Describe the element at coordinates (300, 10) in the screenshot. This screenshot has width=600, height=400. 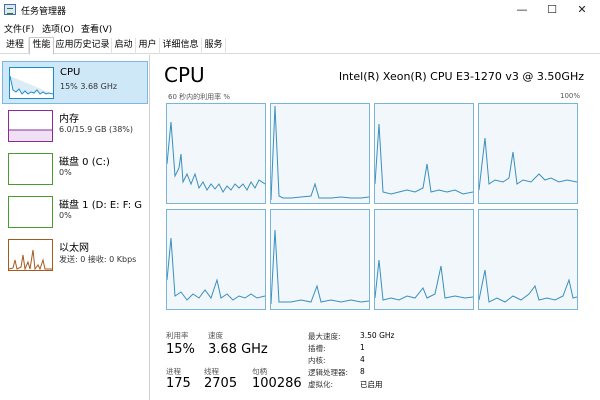
I see `title-bar: 任务管理器 — ☐ ✕` at that location.